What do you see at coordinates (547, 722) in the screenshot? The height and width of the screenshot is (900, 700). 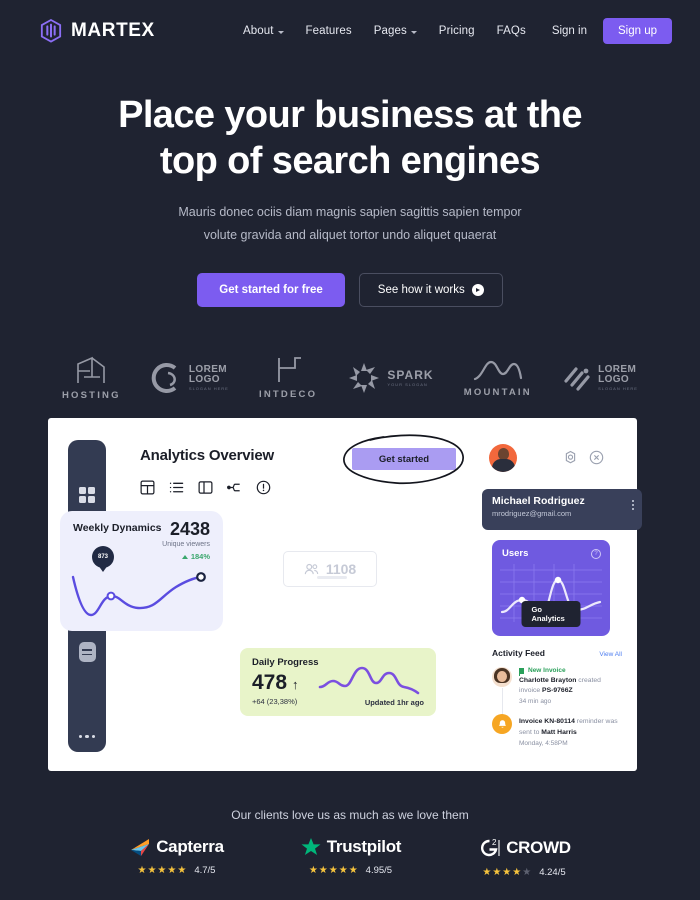 I see `activity-actor: Invoice KN-80114` at bounding box center [547, 722].